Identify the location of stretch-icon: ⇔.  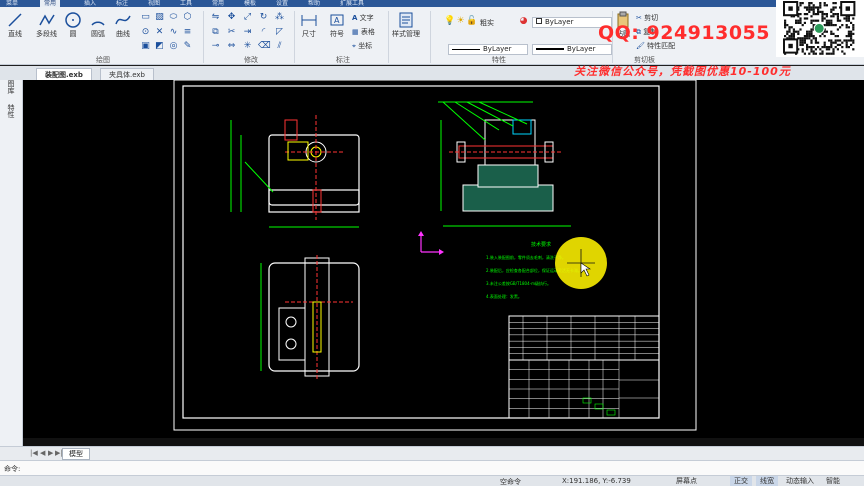
(231, 46).